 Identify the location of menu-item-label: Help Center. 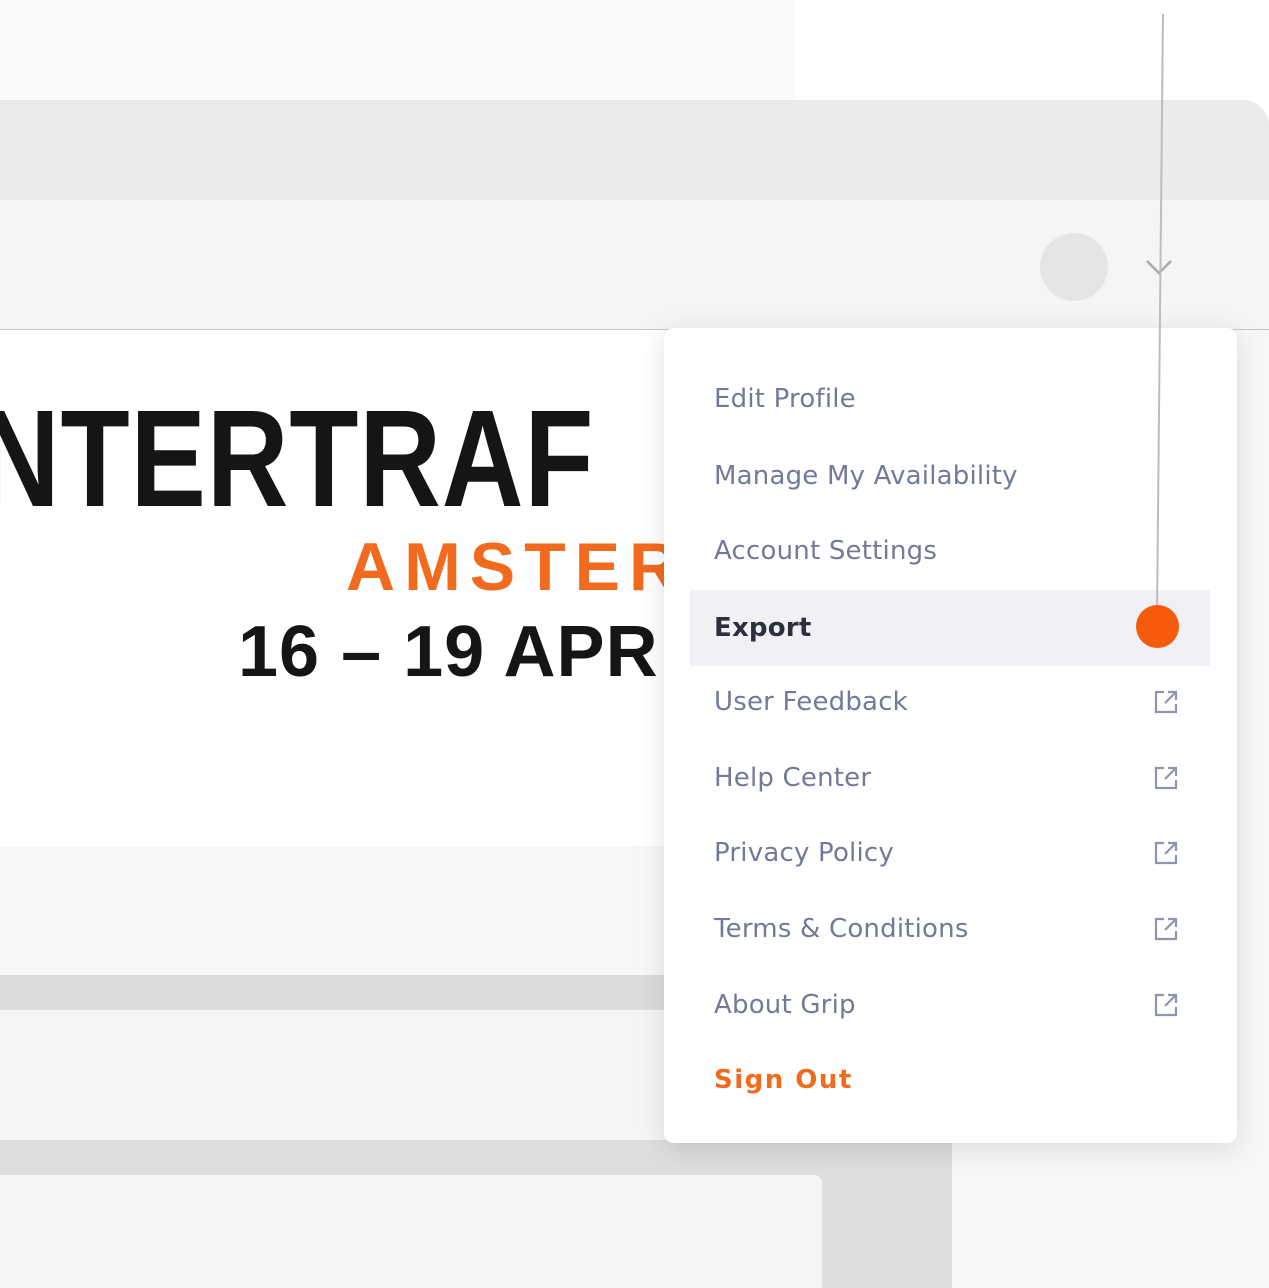
(793, 778).